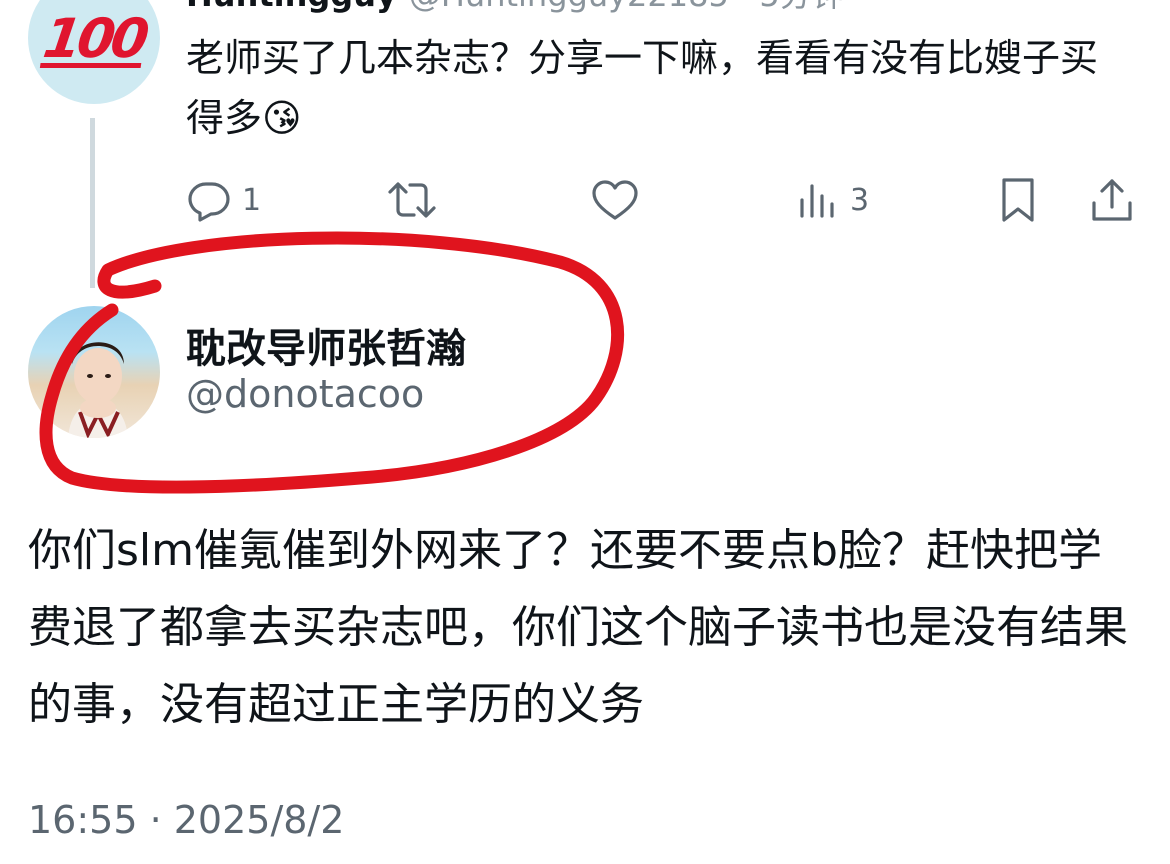 This screenshot has height=864, width=1170. I want to click on share-button, so click(1112, 200).